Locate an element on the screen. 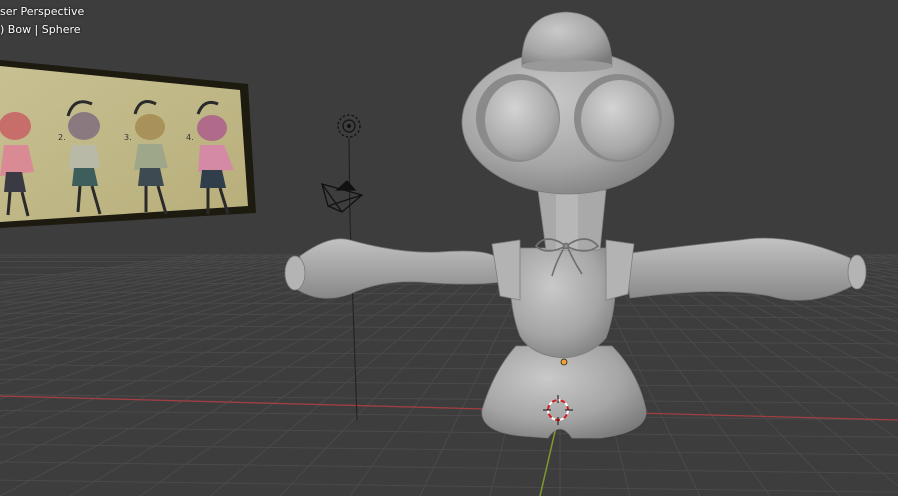  left-eye is located at coordinates (522, 120).